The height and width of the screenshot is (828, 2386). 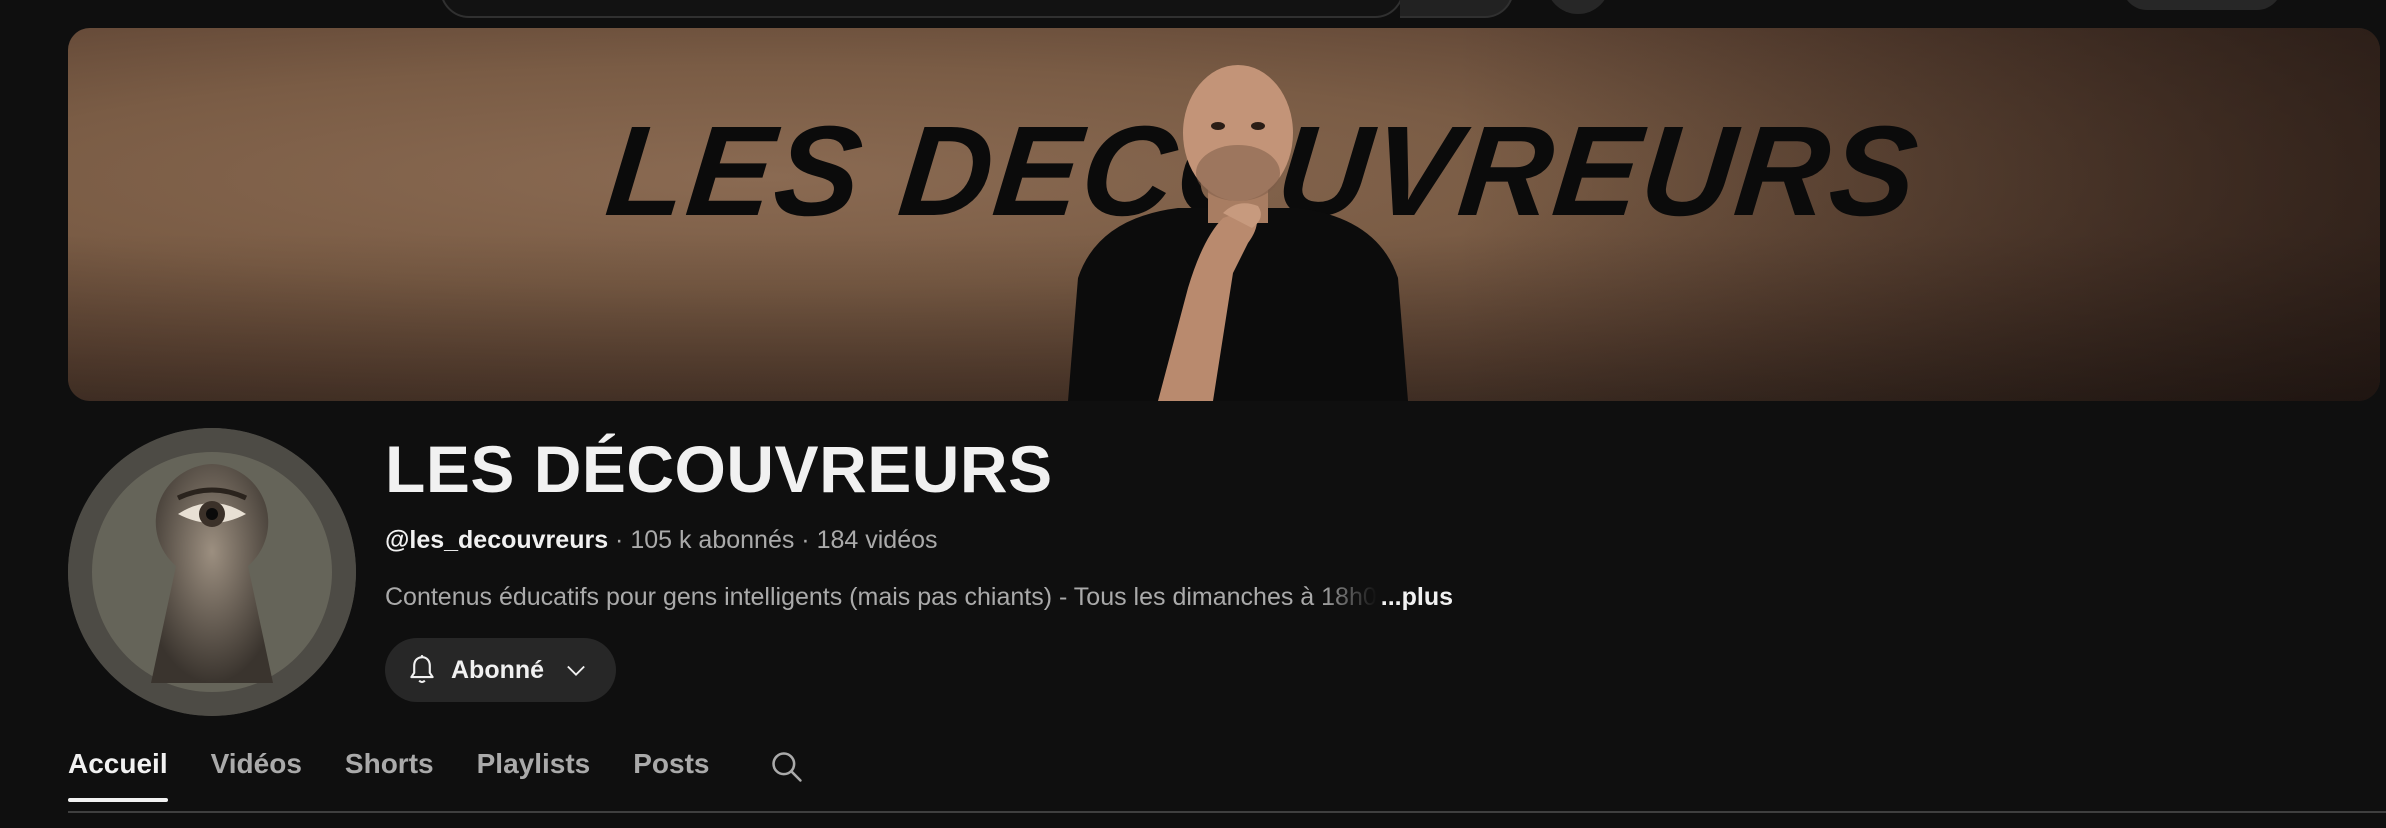 What do you see at coordinates (1457, 9) in the screenshot?
I see `search-button` at bounding box center [1457, 9].